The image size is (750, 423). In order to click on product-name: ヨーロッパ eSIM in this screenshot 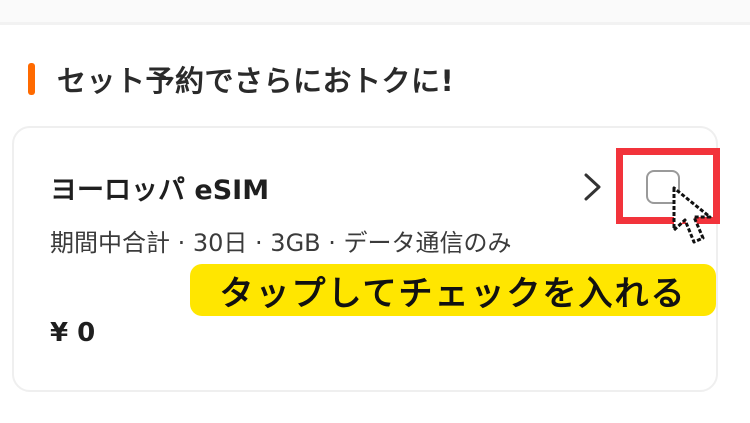, I will do `click(159, 187)`.